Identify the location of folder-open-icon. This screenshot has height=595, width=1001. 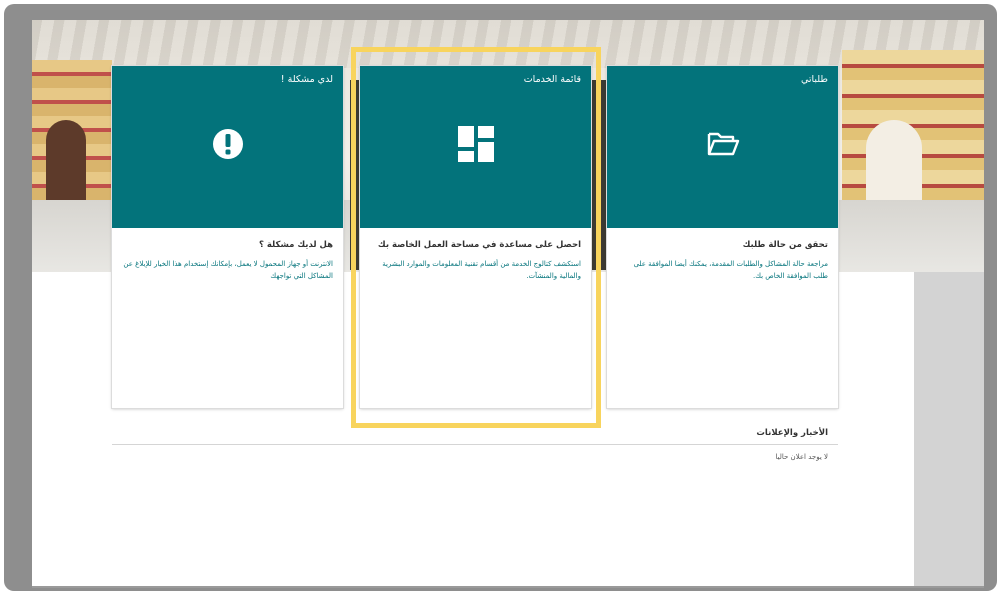
(723, 144).